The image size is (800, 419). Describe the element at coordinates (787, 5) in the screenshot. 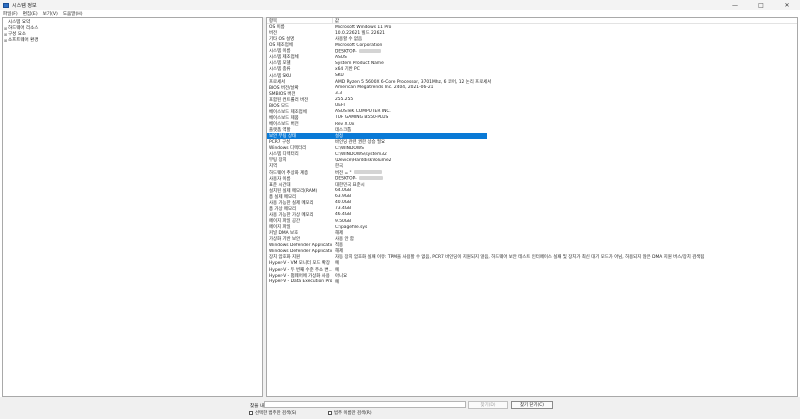

I see `close-button: ✕` at that location.